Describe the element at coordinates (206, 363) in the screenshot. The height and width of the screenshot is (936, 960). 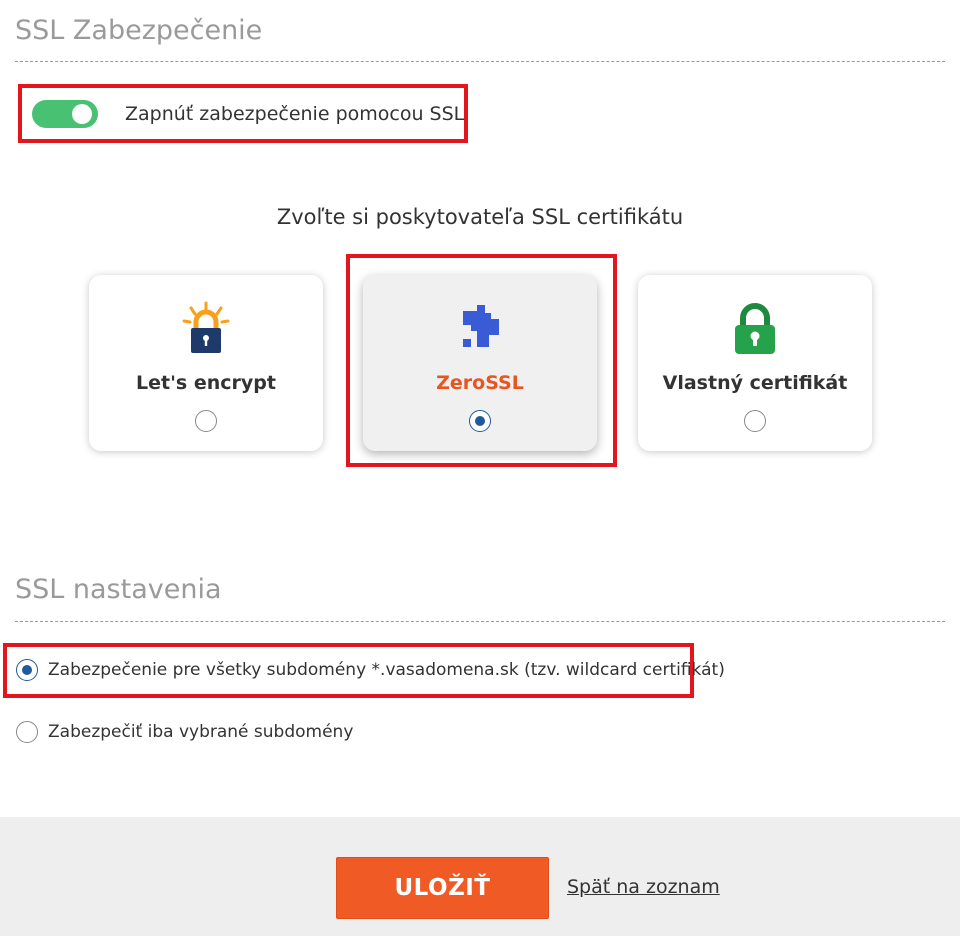
I see `provider-card-lets-encrypt: Let's encrypt` at that location.